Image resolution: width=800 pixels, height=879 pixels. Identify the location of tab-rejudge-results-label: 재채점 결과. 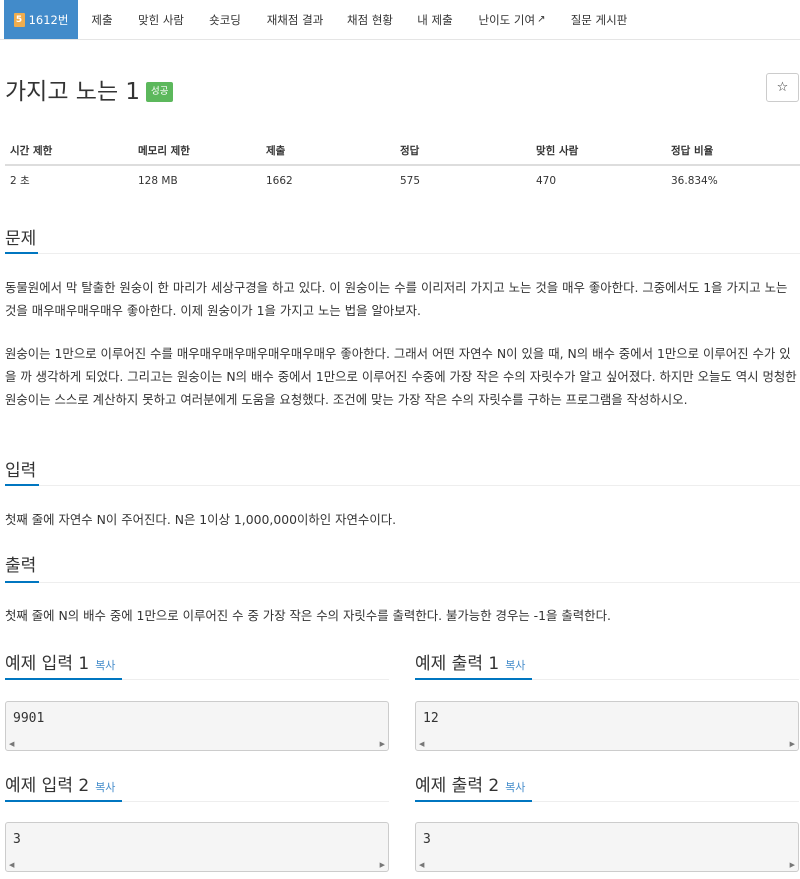
(295, 19).